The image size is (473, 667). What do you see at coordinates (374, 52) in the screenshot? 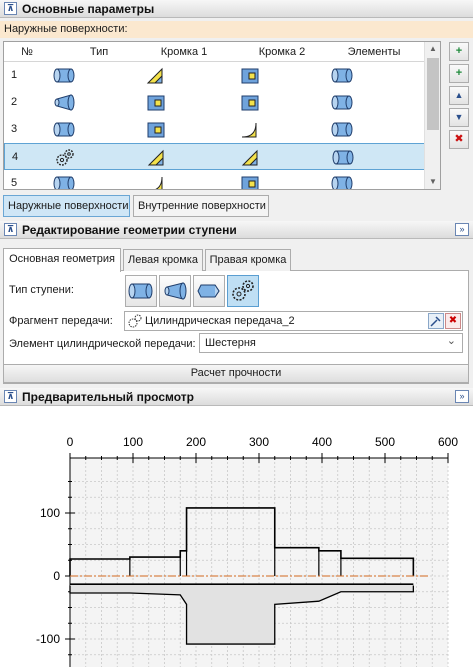
I see `column-header-elements: Элементы` at bounding box center [374, 52].